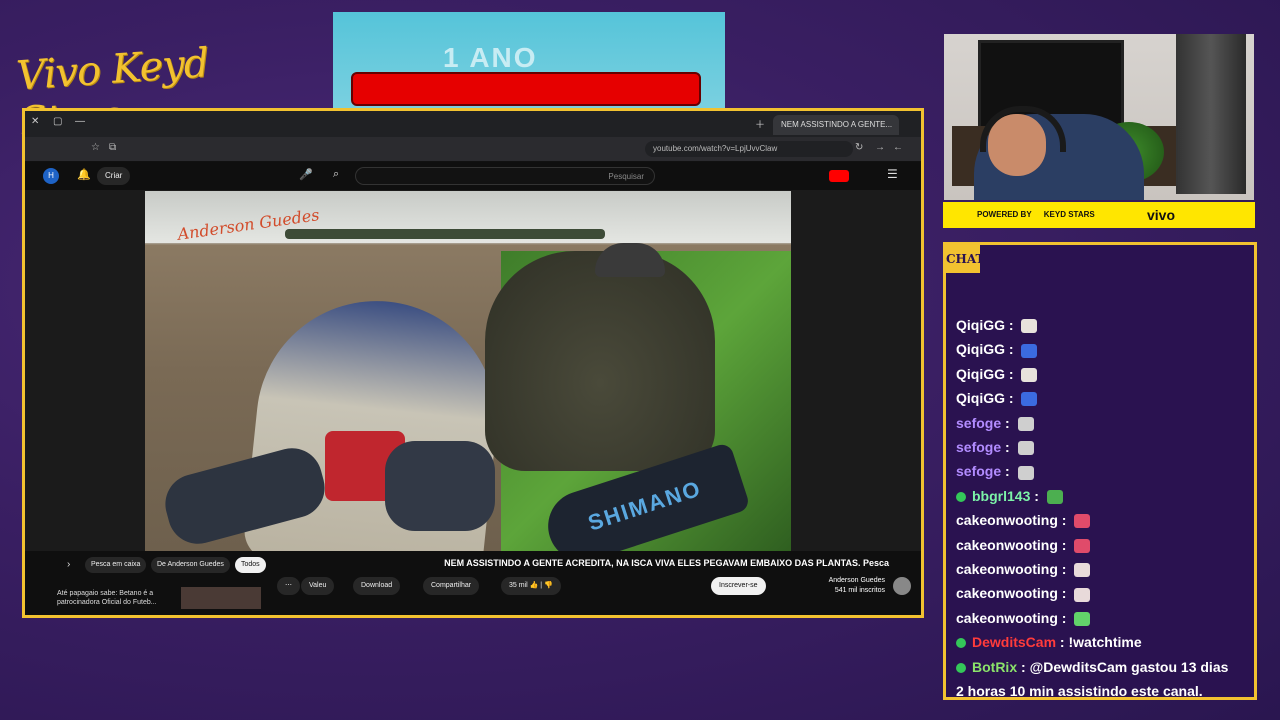 The height and width of the screenshot is (720, 1280). Describe the element at coordinates (880, 147) in the screenshot. I see `forward-icon: →` at that location.